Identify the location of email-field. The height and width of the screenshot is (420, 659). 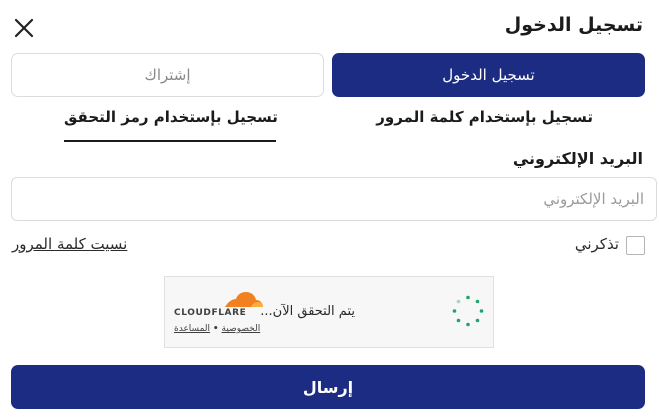
(334, 199).